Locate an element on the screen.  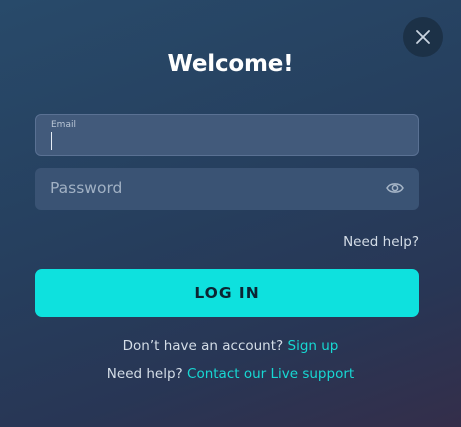
password-input is located at coordinates (210, 188).